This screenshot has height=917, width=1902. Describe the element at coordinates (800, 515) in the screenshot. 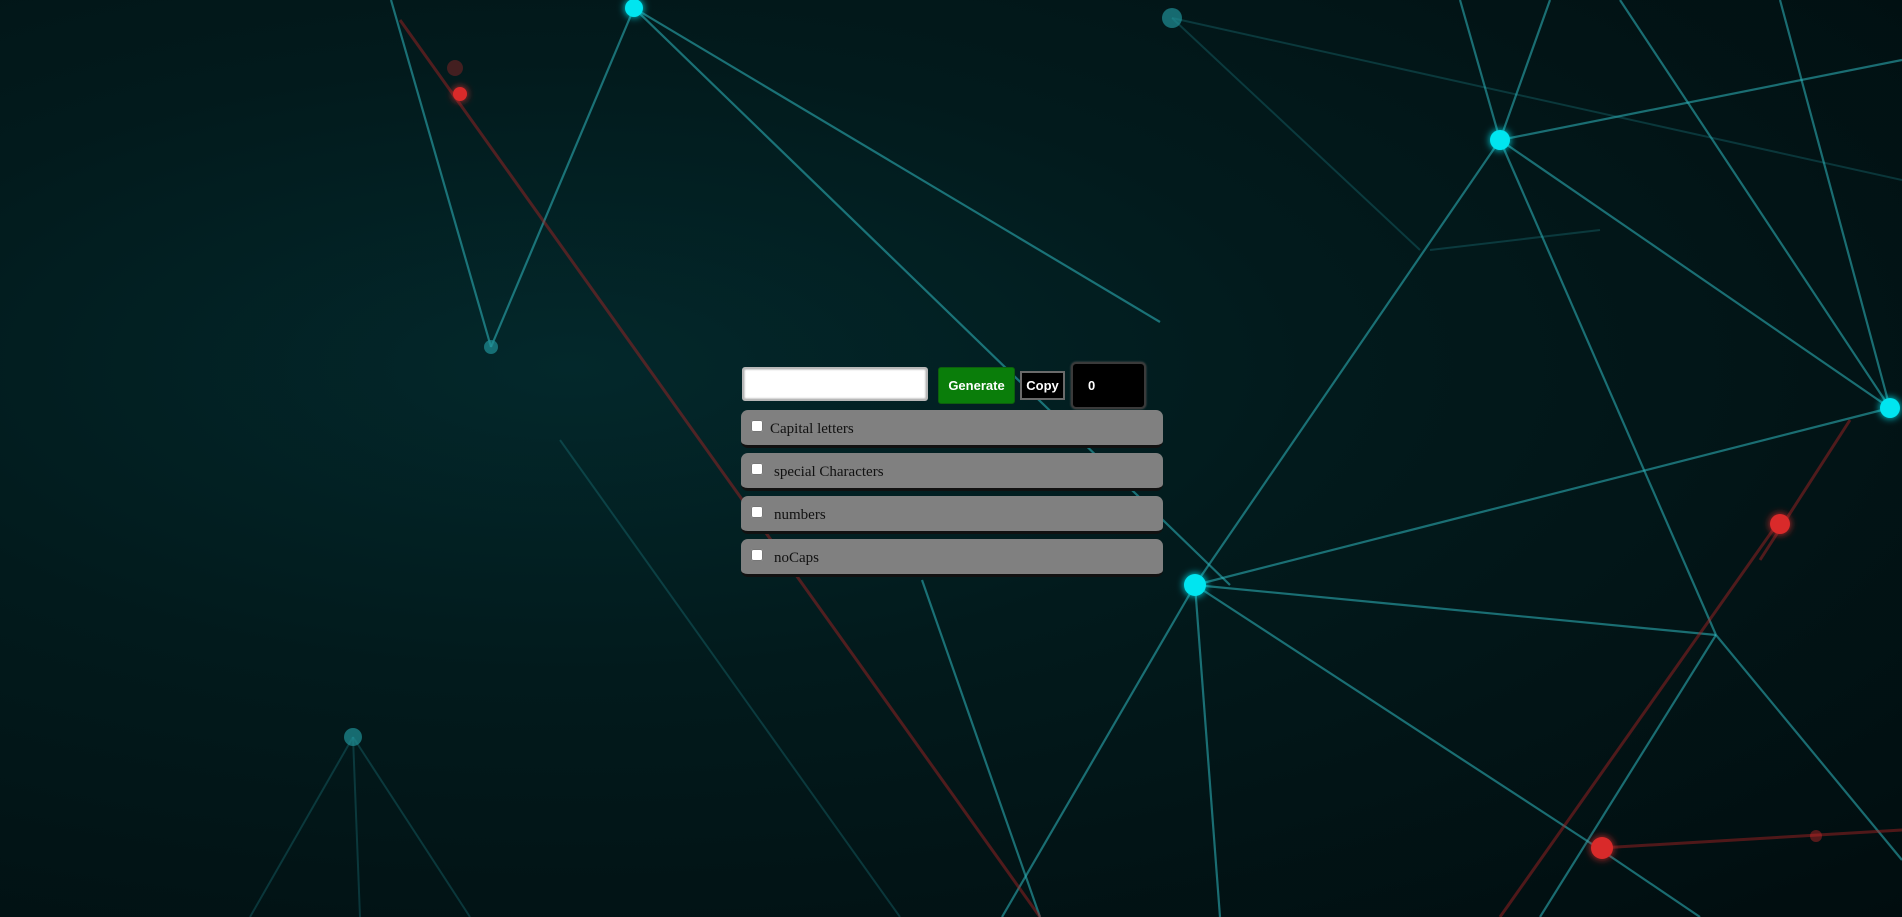

I see `numbers-label: numbers` at that location.